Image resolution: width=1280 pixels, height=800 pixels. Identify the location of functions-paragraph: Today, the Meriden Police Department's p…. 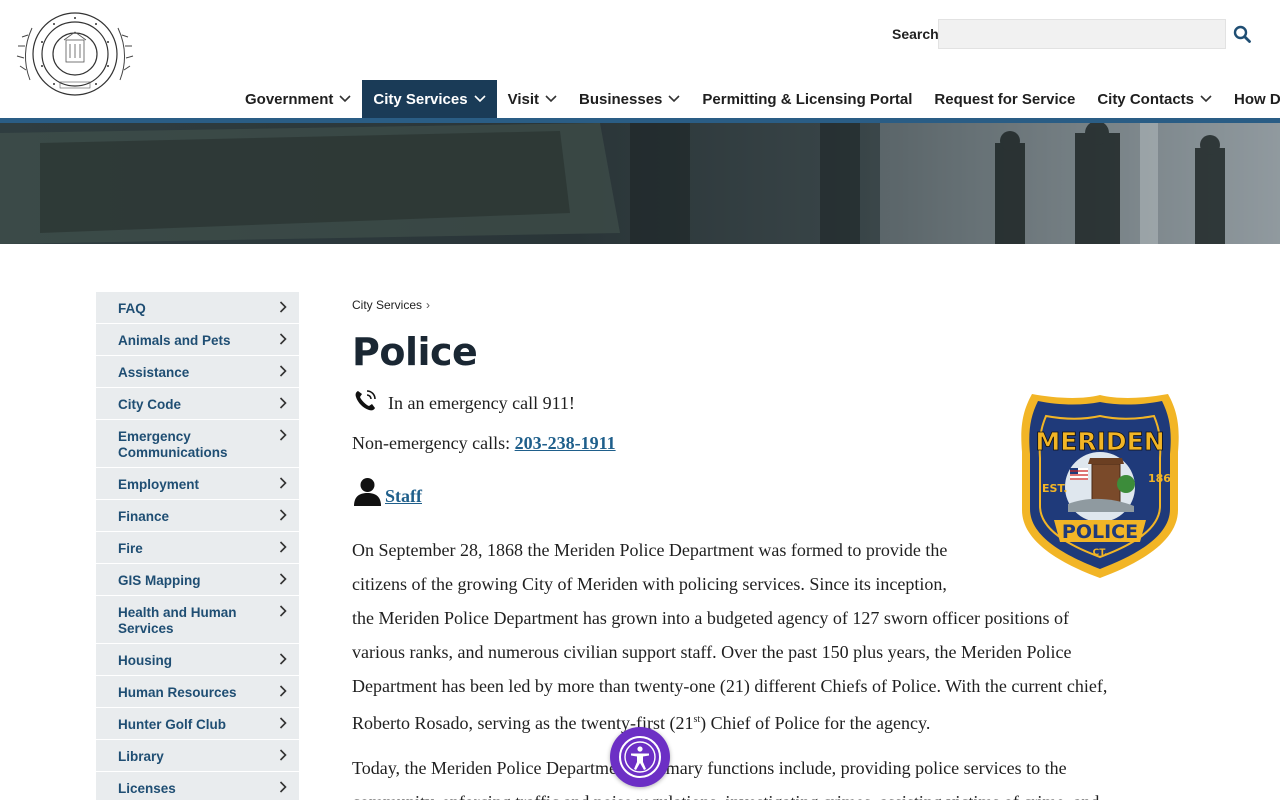
(767, 775).